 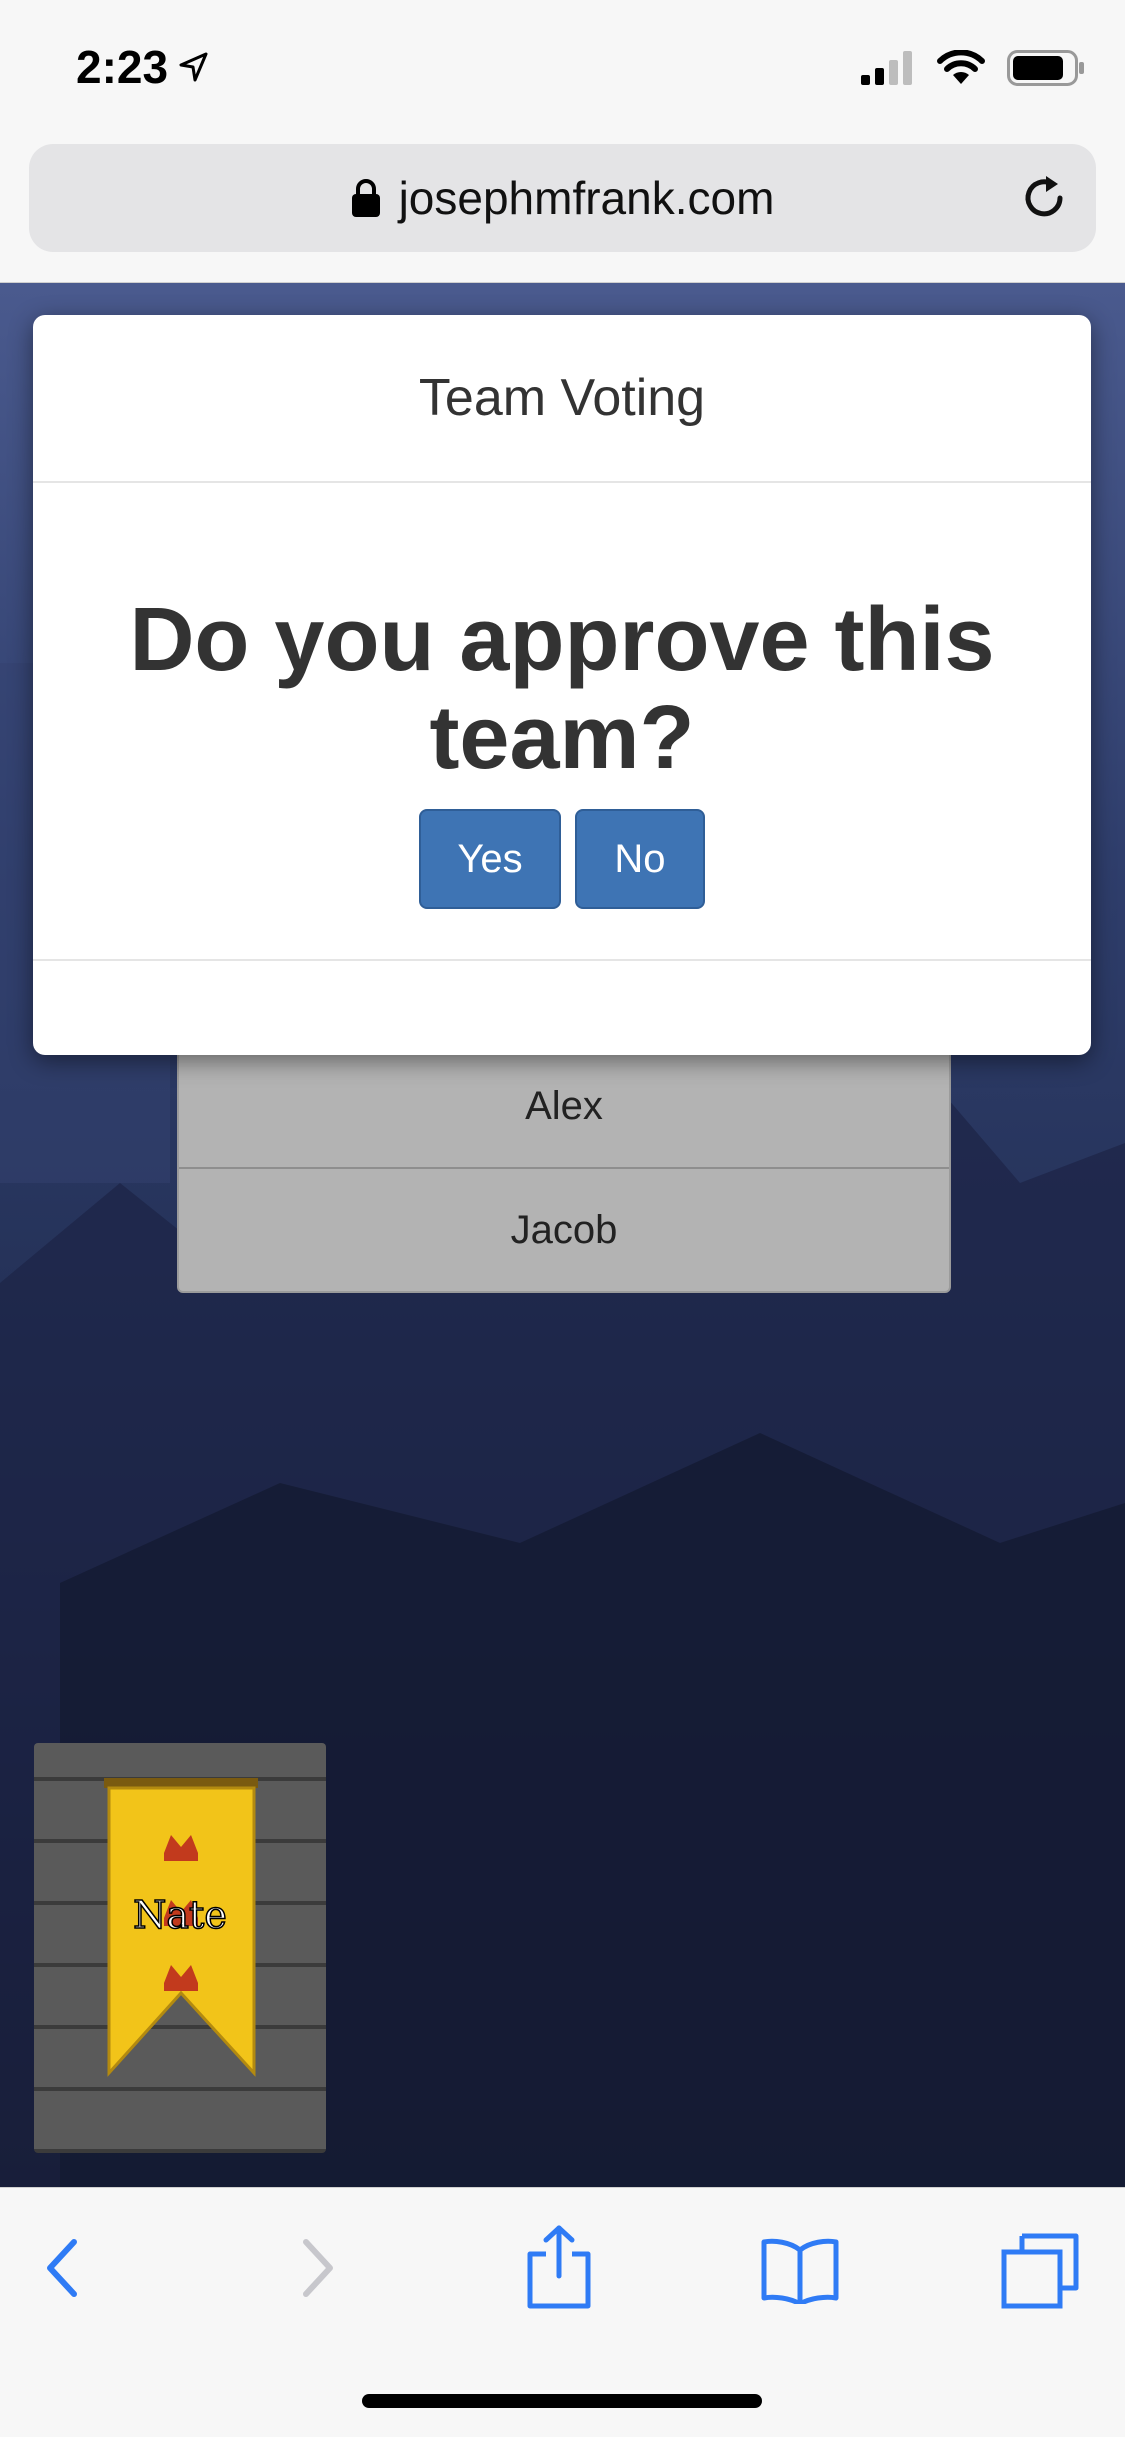 I want to click on back-icon, so click(x=64, y=2268).